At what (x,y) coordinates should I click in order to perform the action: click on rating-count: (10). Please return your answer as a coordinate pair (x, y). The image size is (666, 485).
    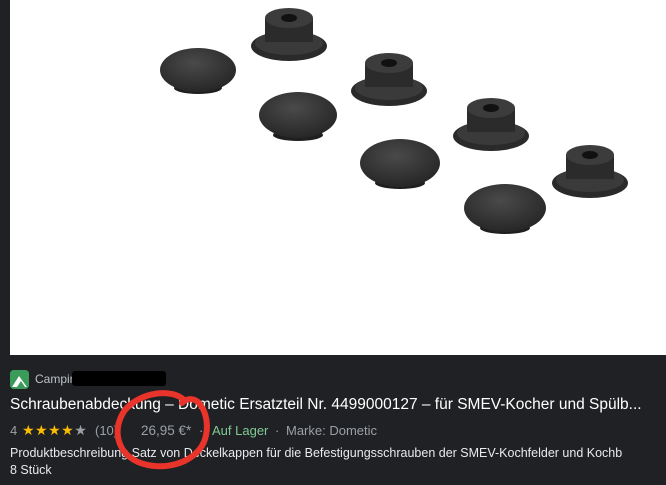
    Looking at the image, I should click on (106, 430).